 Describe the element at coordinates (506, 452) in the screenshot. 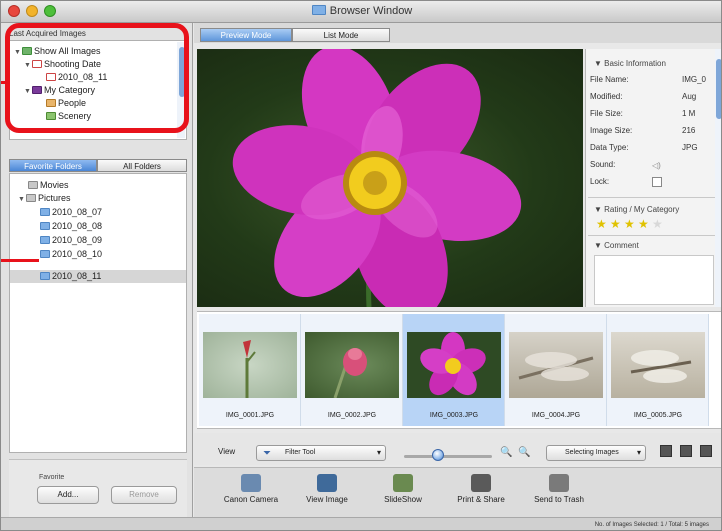

I see `zoom-out-icon: 🔍` at that location.